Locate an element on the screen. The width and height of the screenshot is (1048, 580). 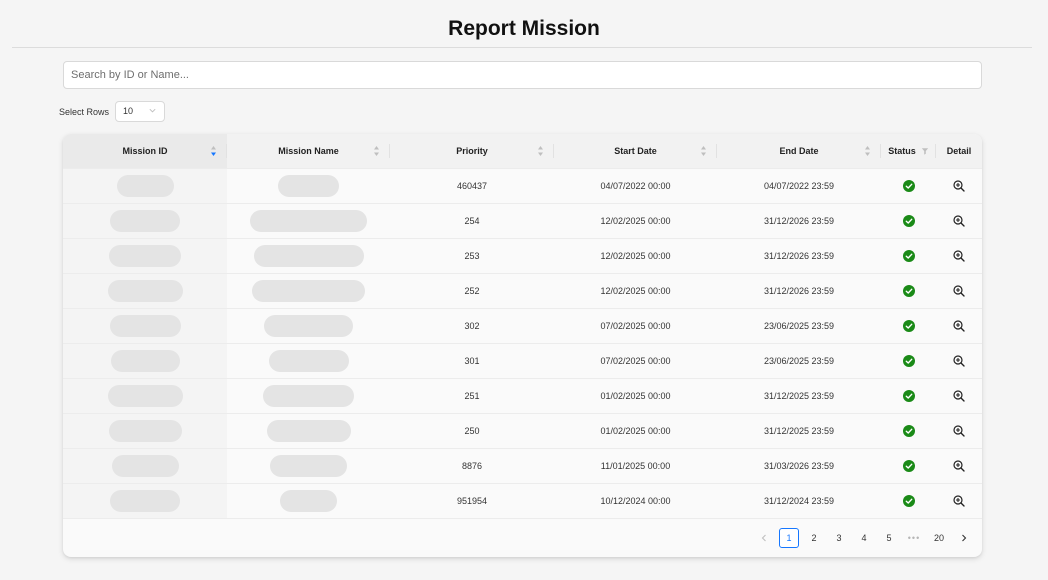
table-row: 8876 11/01/2025 00:00 31/03/2026 23:59 is located at coordinates (522, 466).